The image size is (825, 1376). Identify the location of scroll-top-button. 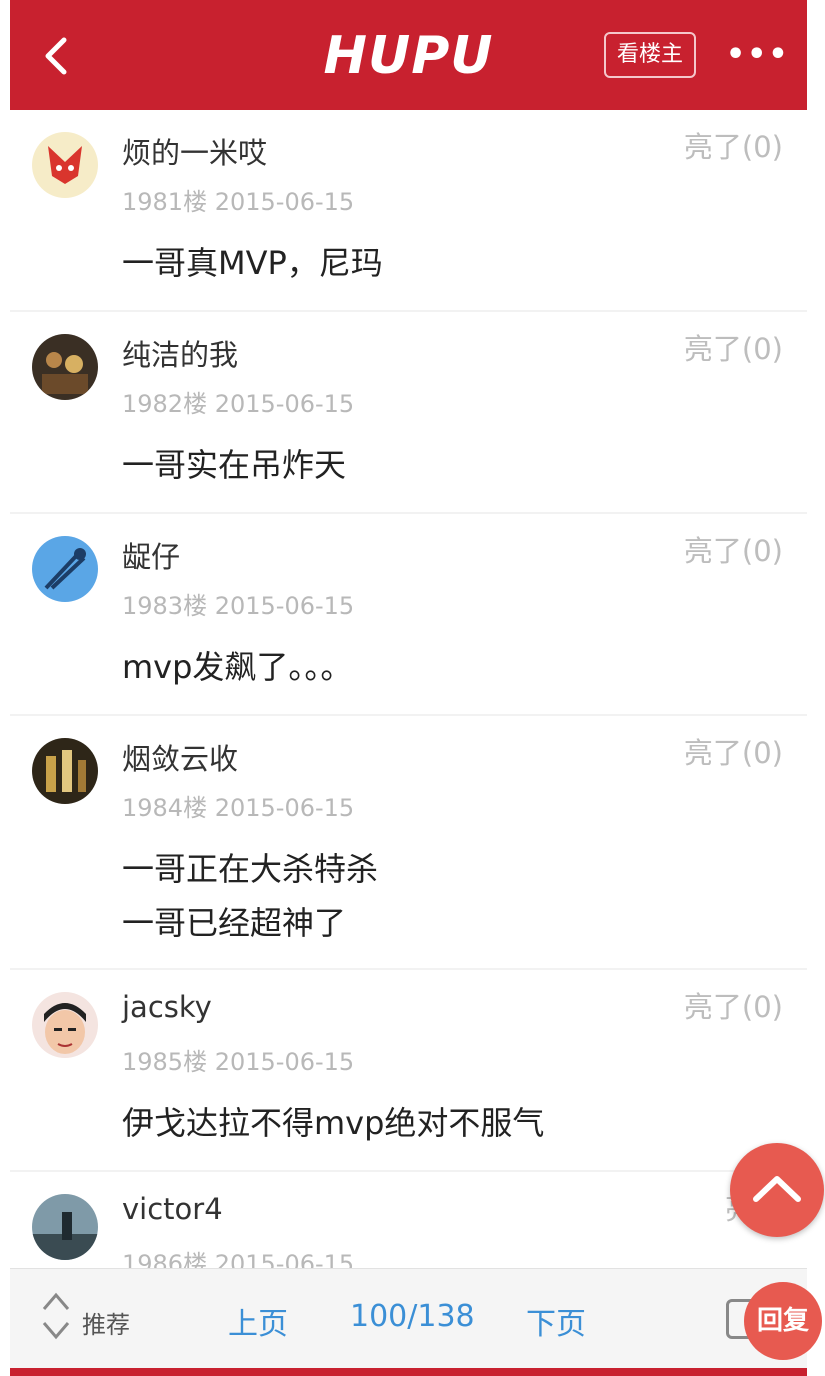
(777, 1190).